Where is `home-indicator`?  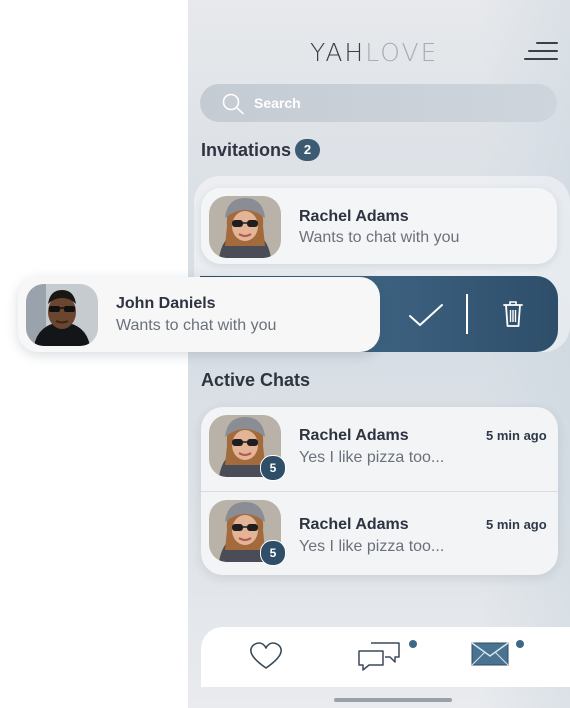
home-indicator is located at coordinates (393, 700).